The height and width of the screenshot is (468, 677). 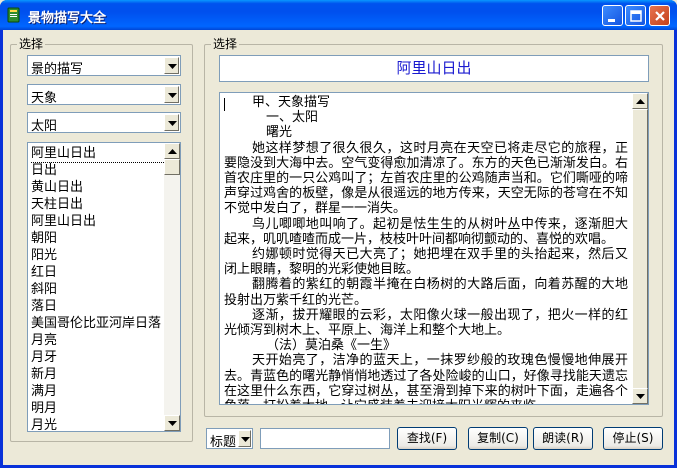 I want to click on text-scrollbar, so click(x=640, y=248).